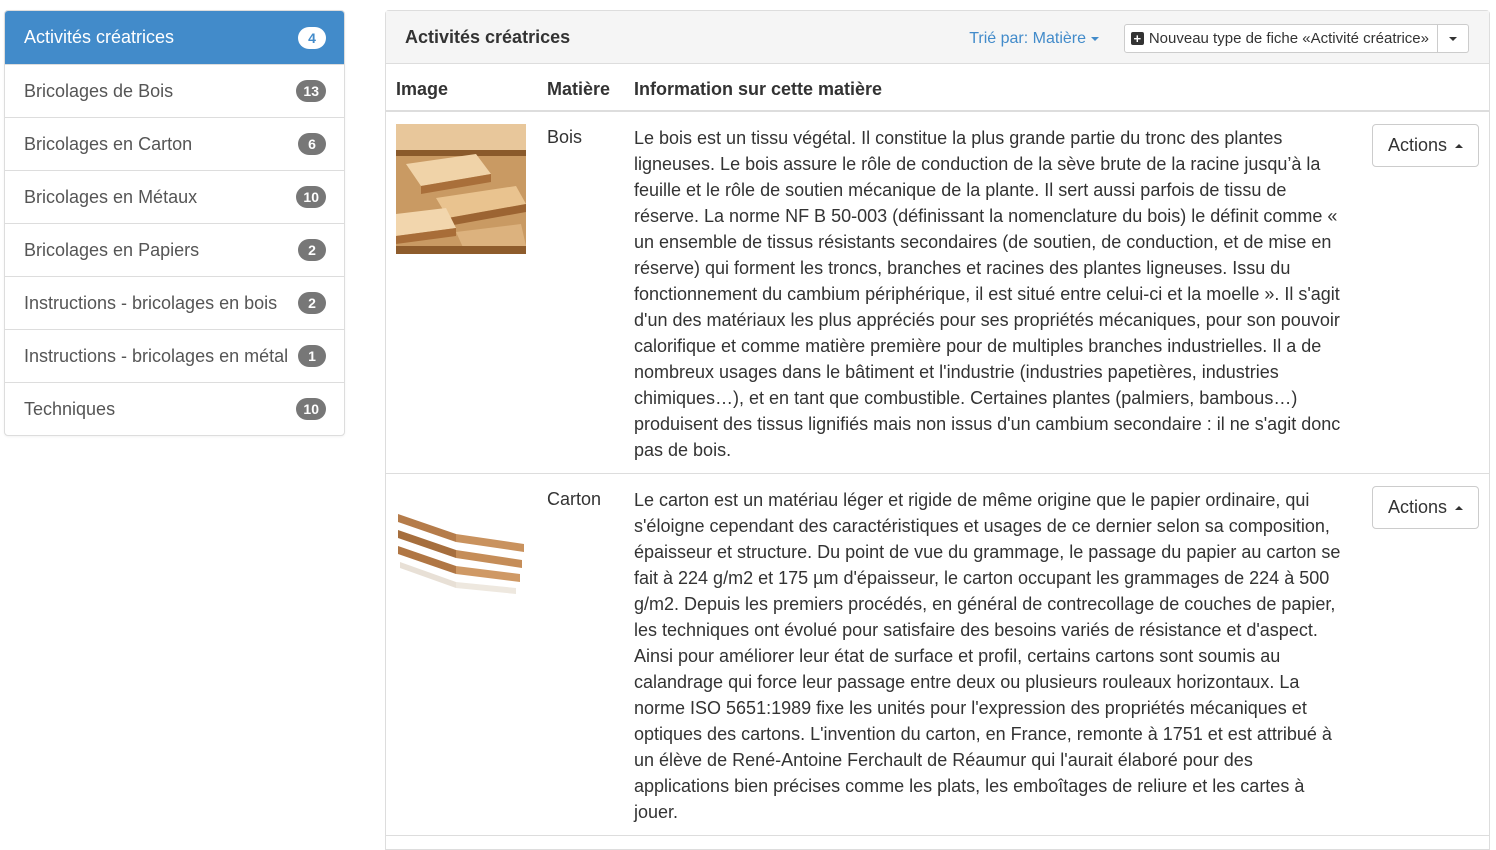 The image size is (1496, 850). Describe the element at coordinates (461, 551) in the screenshot. I see `cardboard-image` at that location.